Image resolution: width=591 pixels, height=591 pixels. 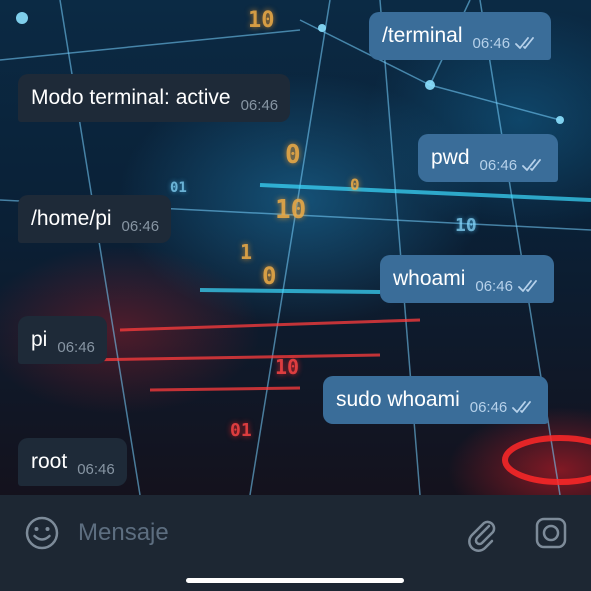 I want to click on home-indicator, so click(x=295, y=580).